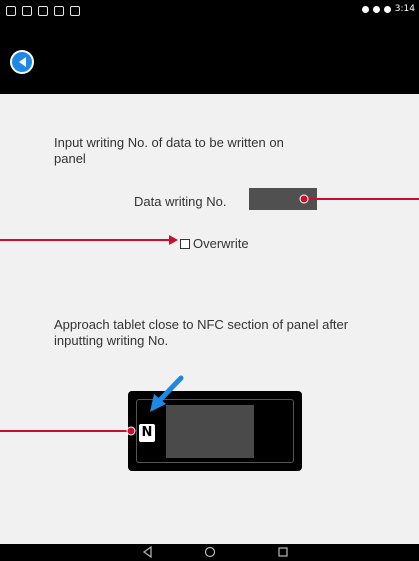 The height and width of the screenshot is (561, 419). I want to click on square-recent-icon, so click(283, 552).